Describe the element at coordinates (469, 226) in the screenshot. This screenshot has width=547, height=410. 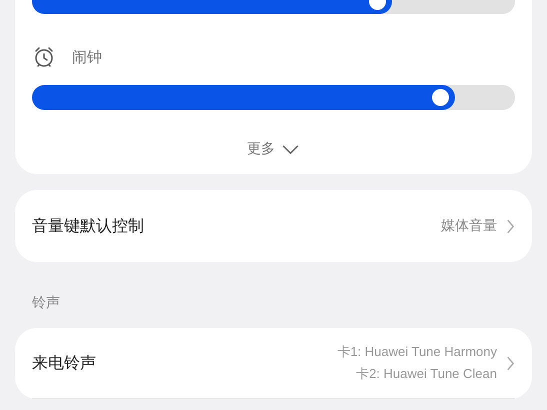
I see `row-value: 媒体音量` at that location.